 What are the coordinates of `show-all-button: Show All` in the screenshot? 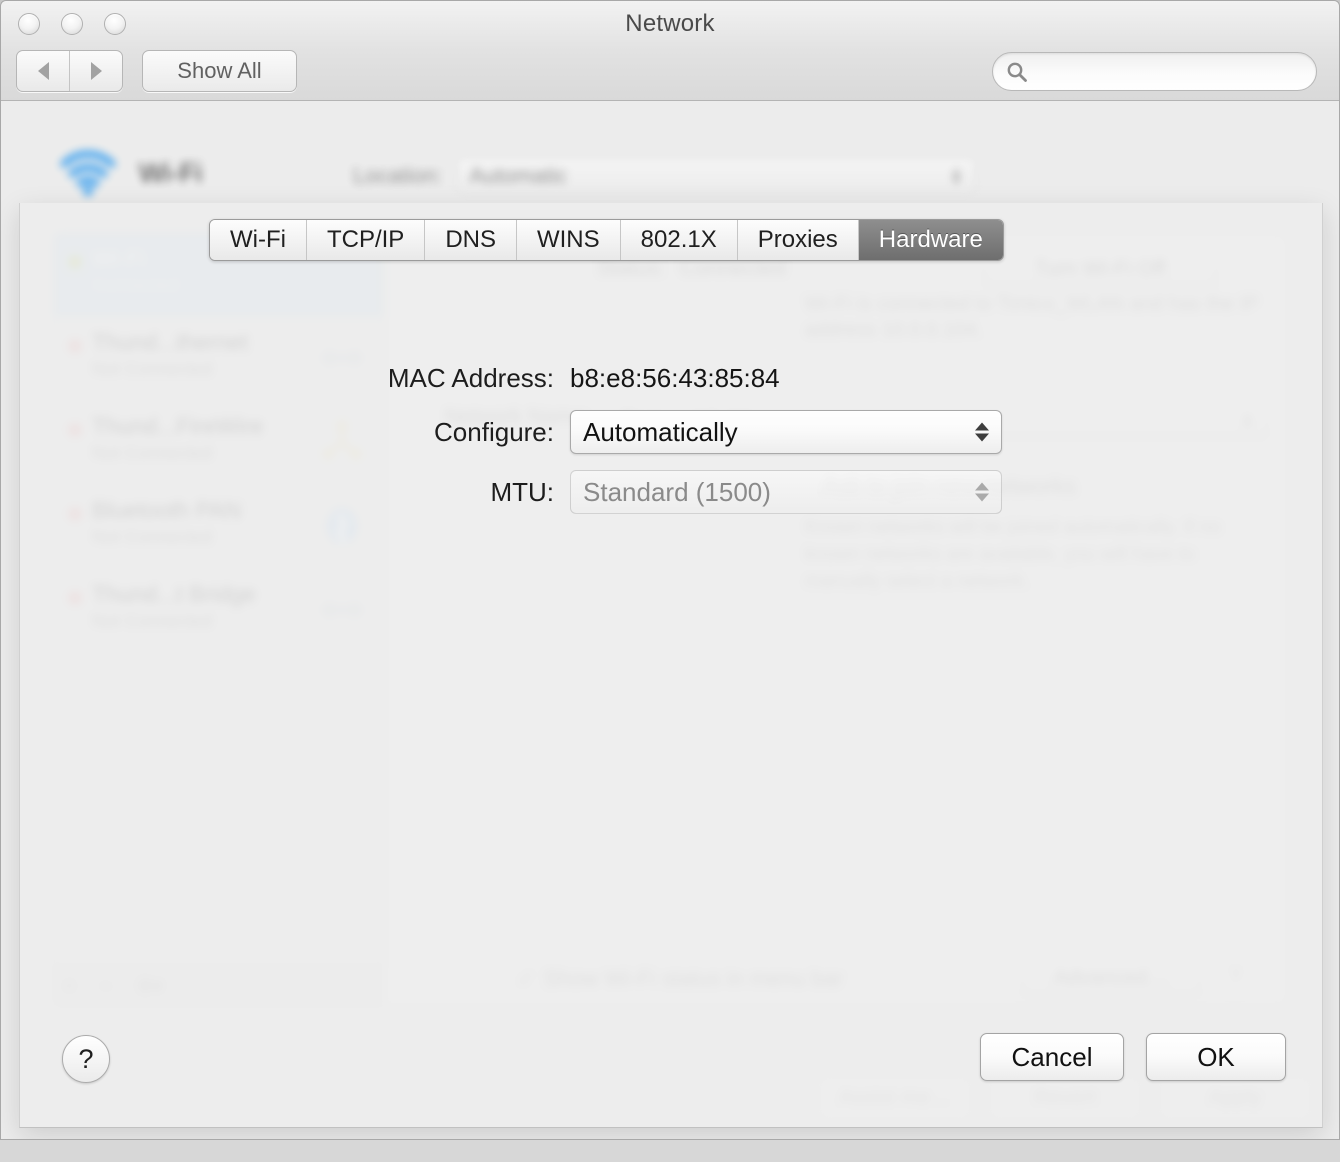 It's located at (219, 71).